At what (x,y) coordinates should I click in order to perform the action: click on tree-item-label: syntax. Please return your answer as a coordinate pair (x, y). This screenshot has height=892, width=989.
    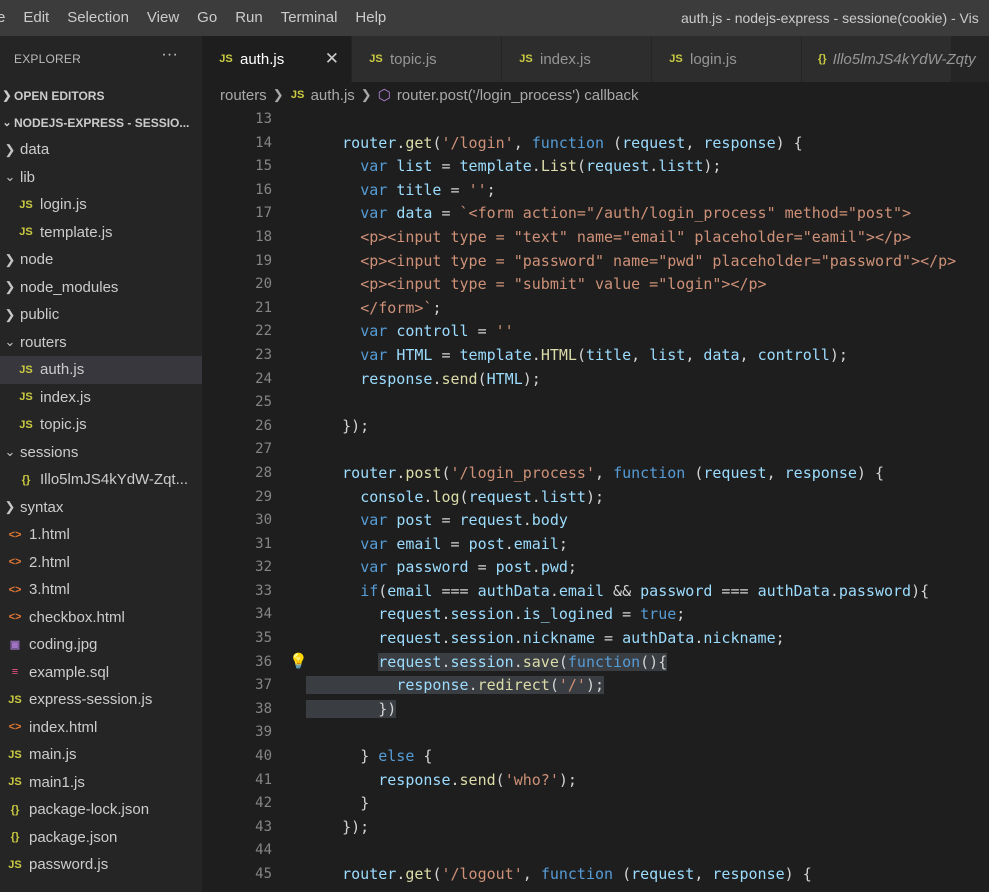
    Looking at the image, I should click on (42, 507).